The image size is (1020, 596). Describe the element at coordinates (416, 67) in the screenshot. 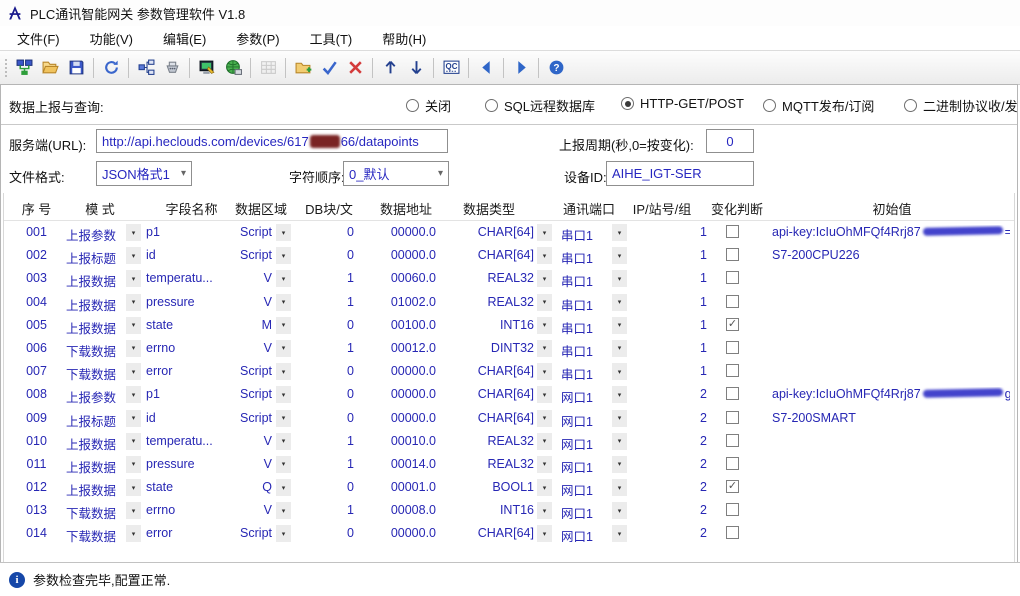

I see `move-down-icon` at that location.